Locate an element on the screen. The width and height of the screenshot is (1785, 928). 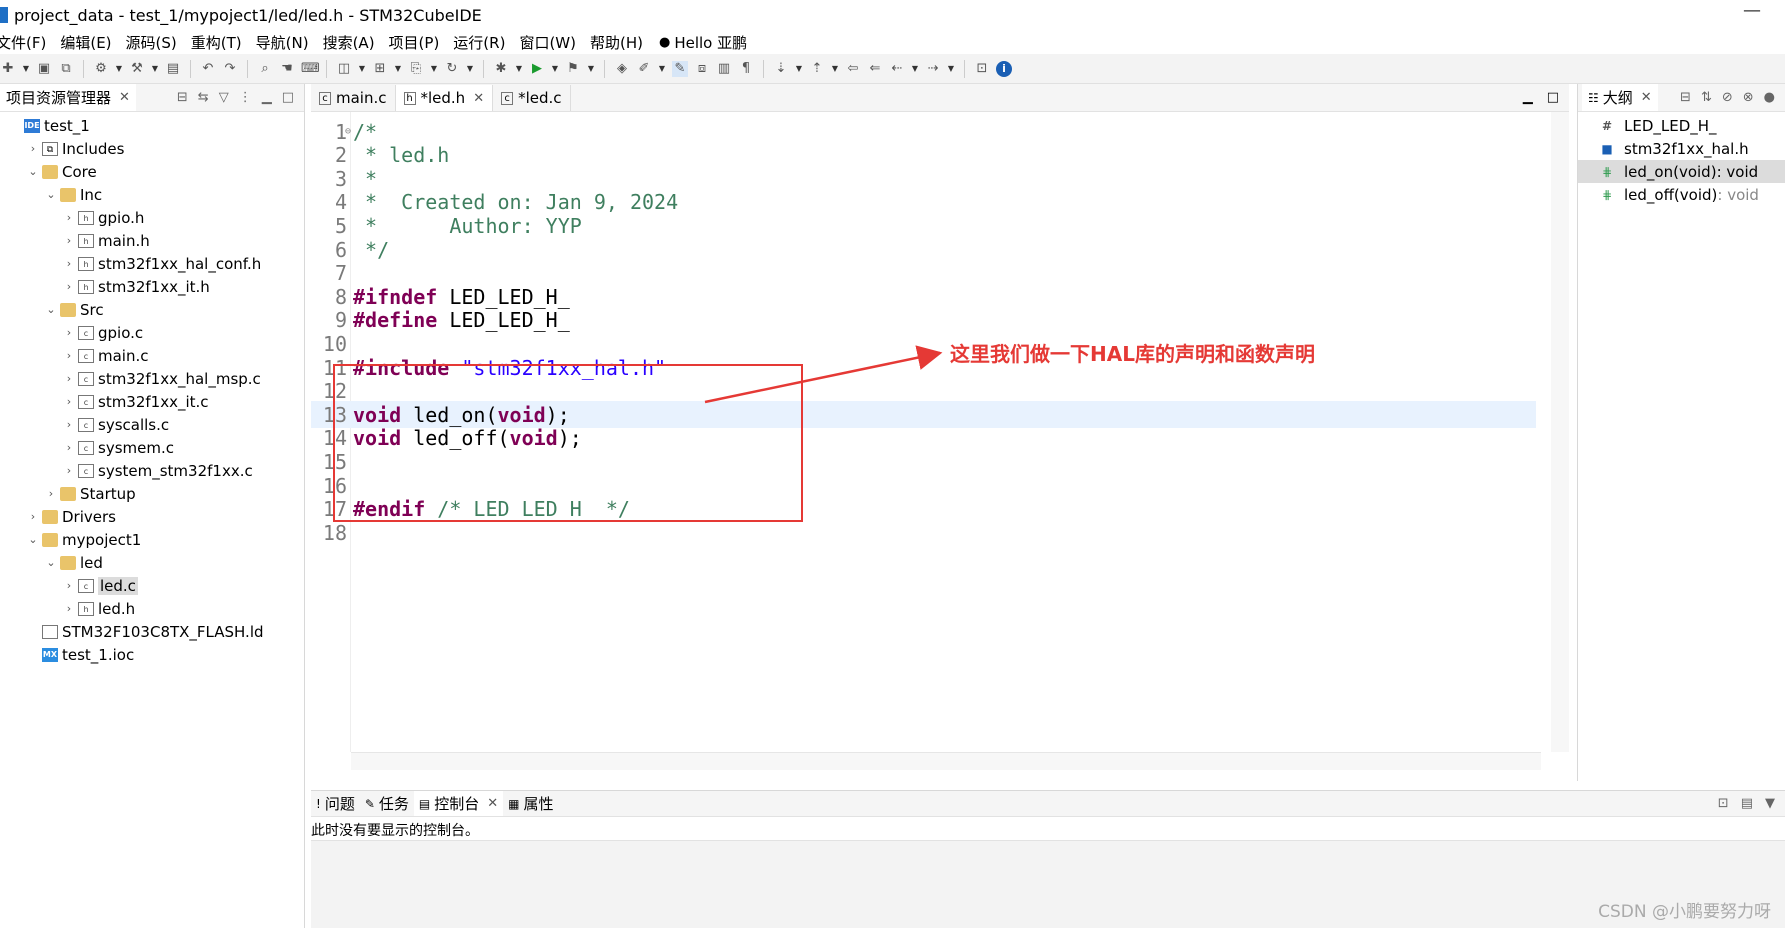
tree-item: › h gpio.h is located at coordinates (152, 217).